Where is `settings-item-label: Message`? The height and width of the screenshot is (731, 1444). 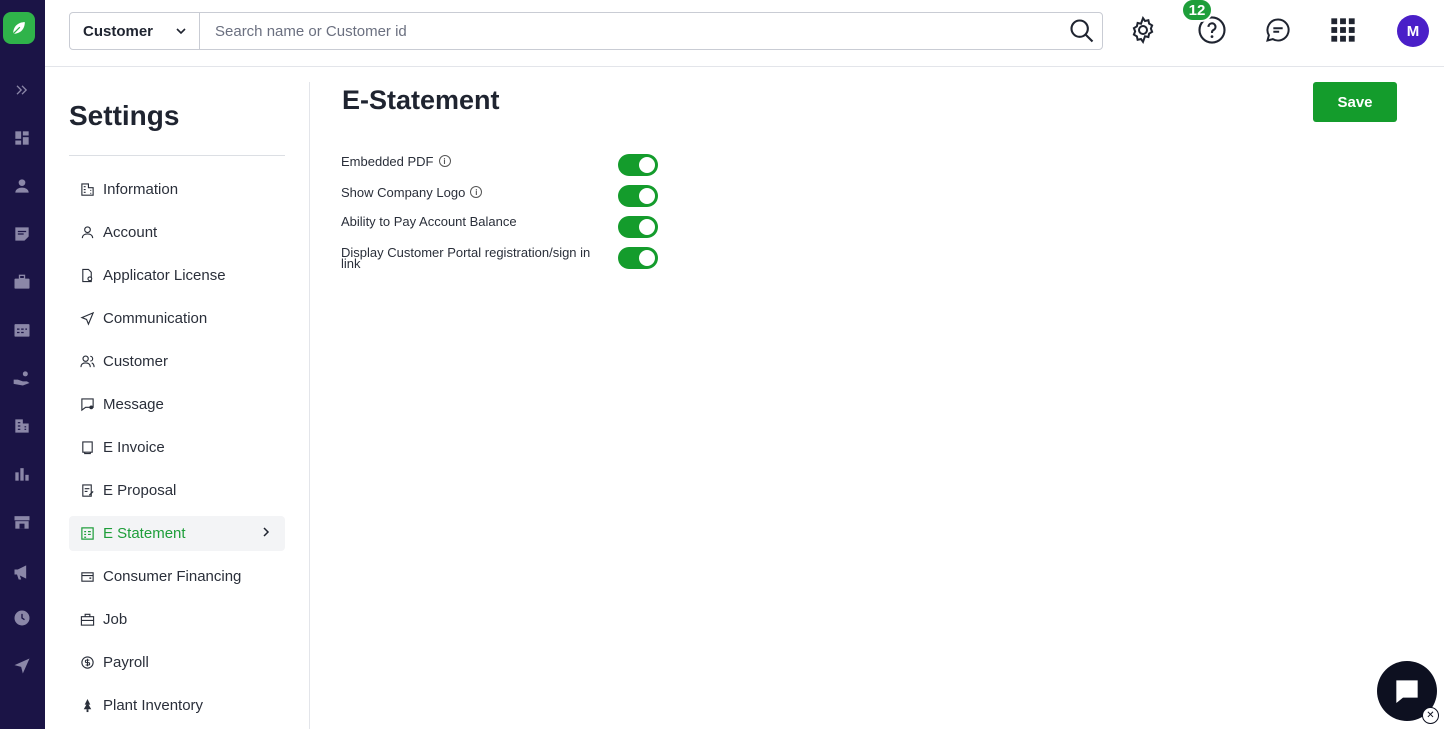 settings-item-label: Message is located at coordinates (133, 404).